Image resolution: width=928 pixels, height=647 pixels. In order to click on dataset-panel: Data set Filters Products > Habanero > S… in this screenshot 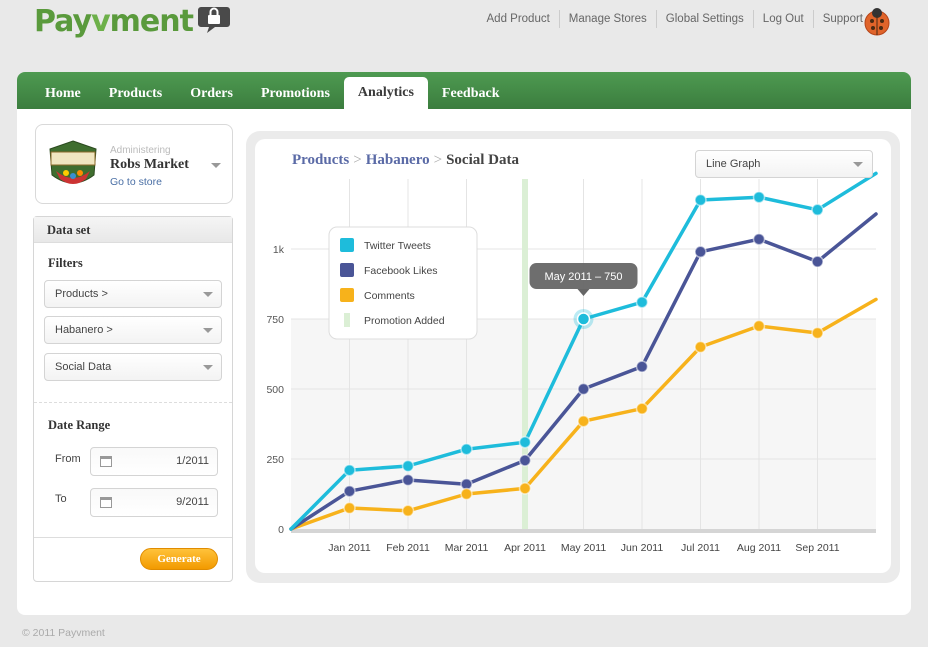, I will do `click(133, 399)`.